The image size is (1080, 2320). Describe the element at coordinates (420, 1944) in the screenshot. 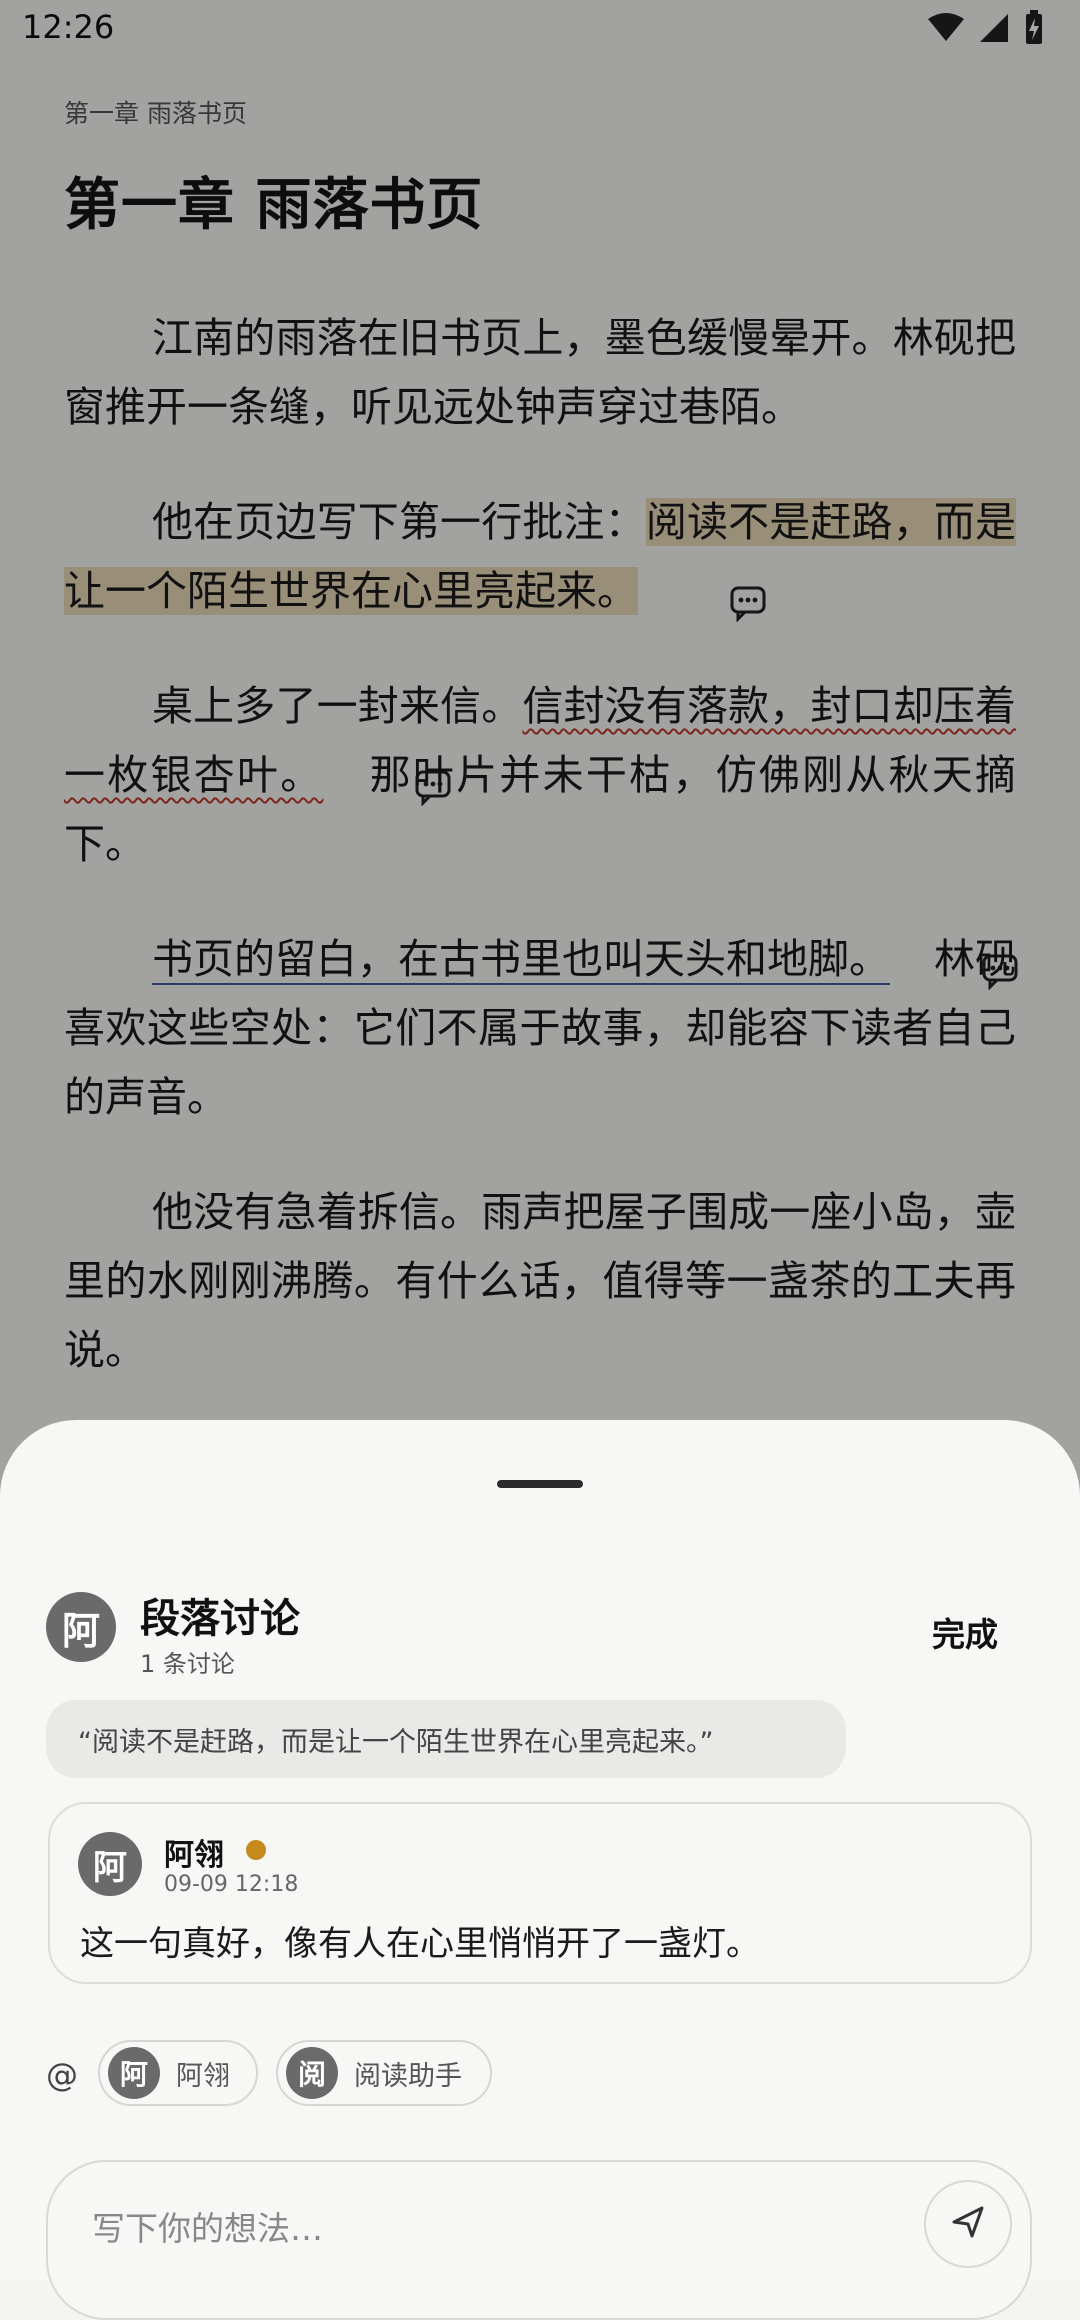

I see `comment-text: 这一句真好，像有人在心里悄悄开了一盏灯。` at that location.